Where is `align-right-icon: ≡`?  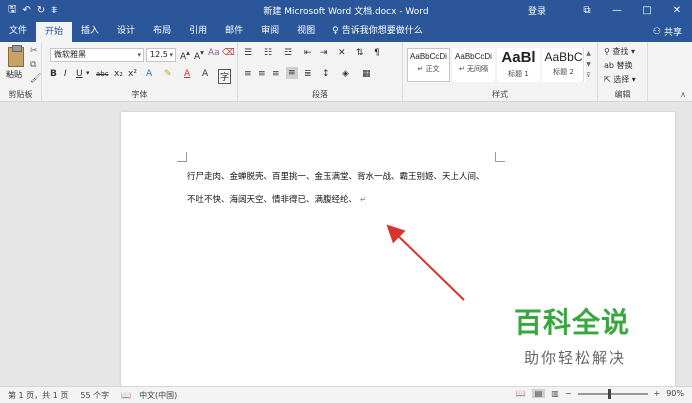
align-right-icon: ≡ is located at coordinates (276, 74).